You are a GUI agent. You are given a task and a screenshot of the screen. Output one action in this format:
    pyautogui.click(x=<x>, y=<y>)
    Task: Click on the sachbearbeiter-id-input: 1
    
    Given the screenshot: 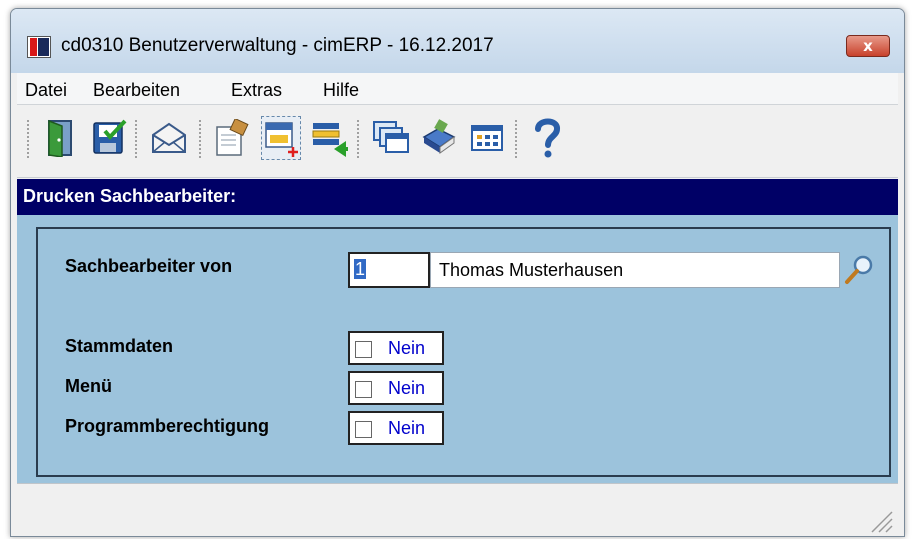 What is the action you would take?
    pyautogui.click(x=389, y=270)
    